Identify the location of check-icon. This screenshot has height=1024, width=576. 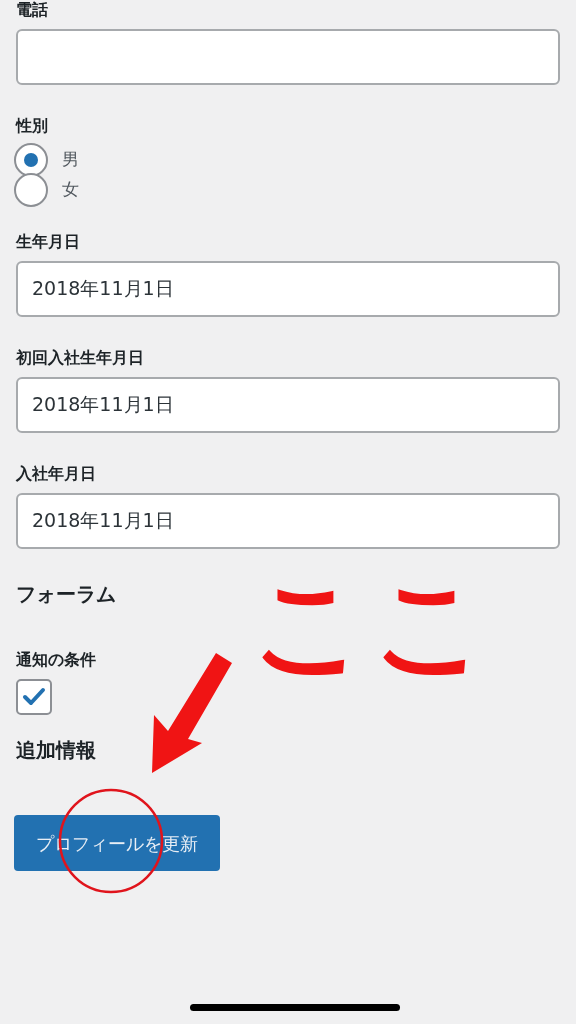
(34, 697).